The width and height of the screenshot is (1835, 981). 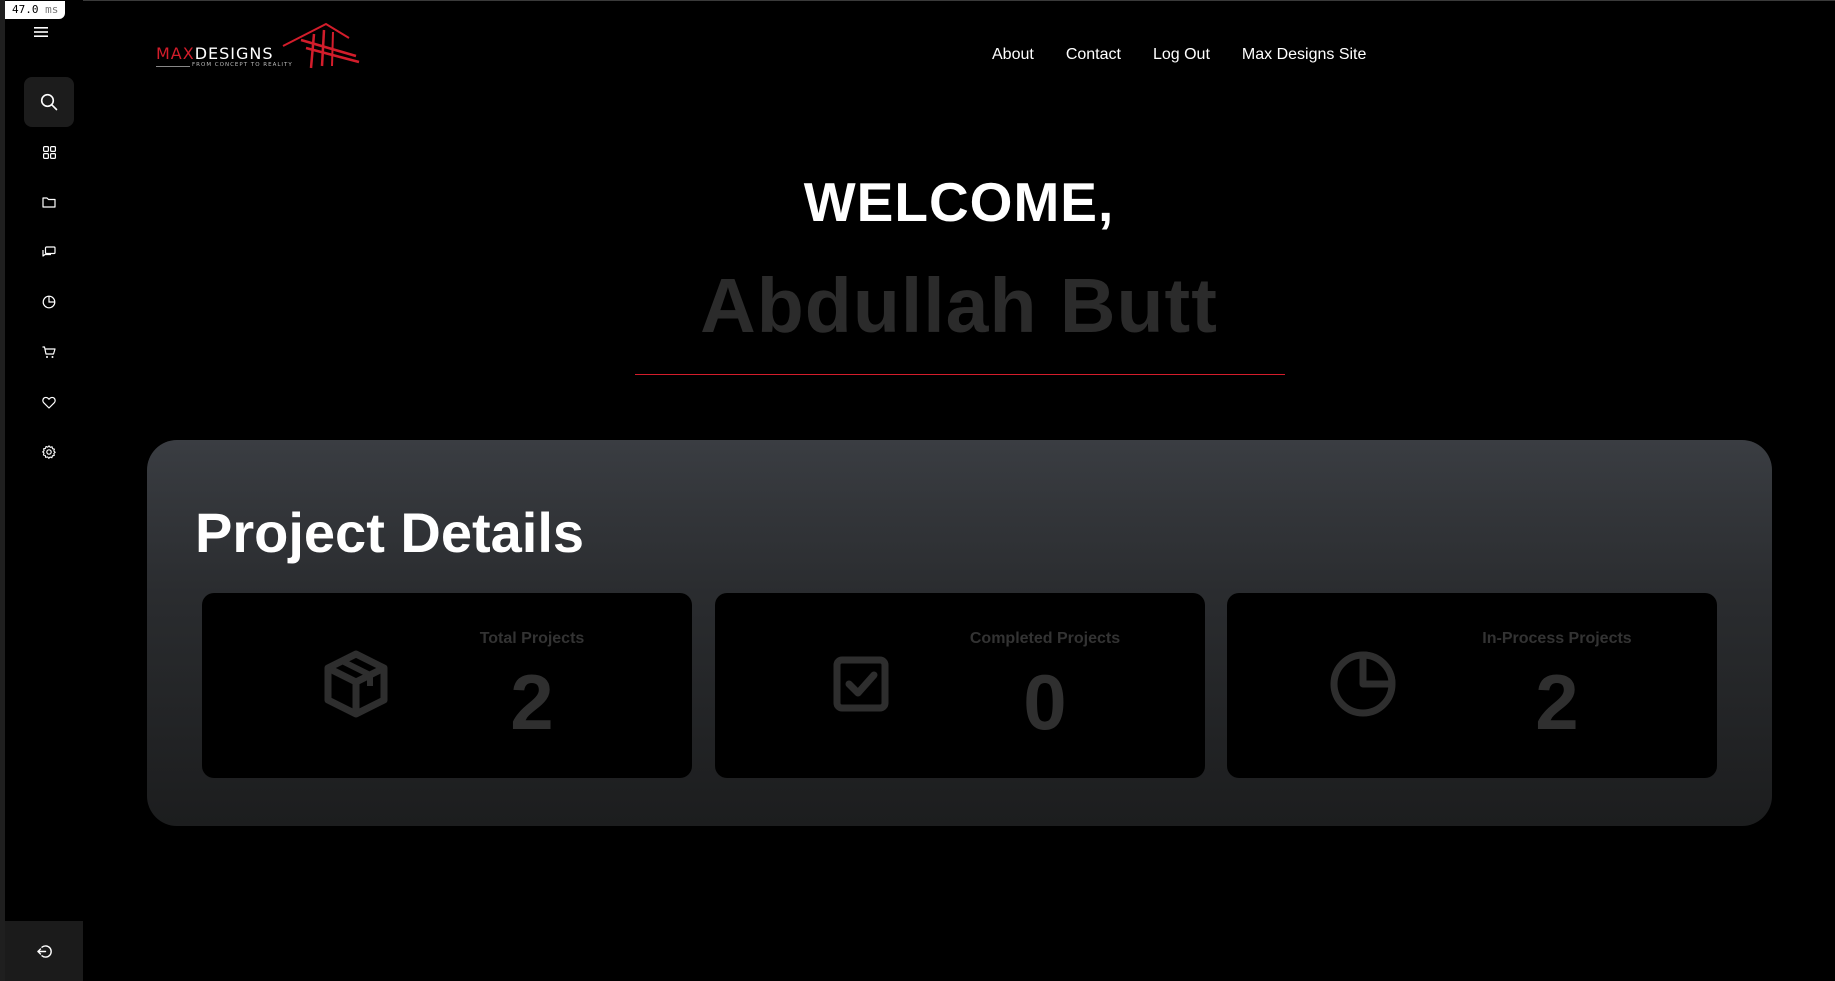 I want to click on welcome-heading: WELCOME,, so click(x=959, y=202).